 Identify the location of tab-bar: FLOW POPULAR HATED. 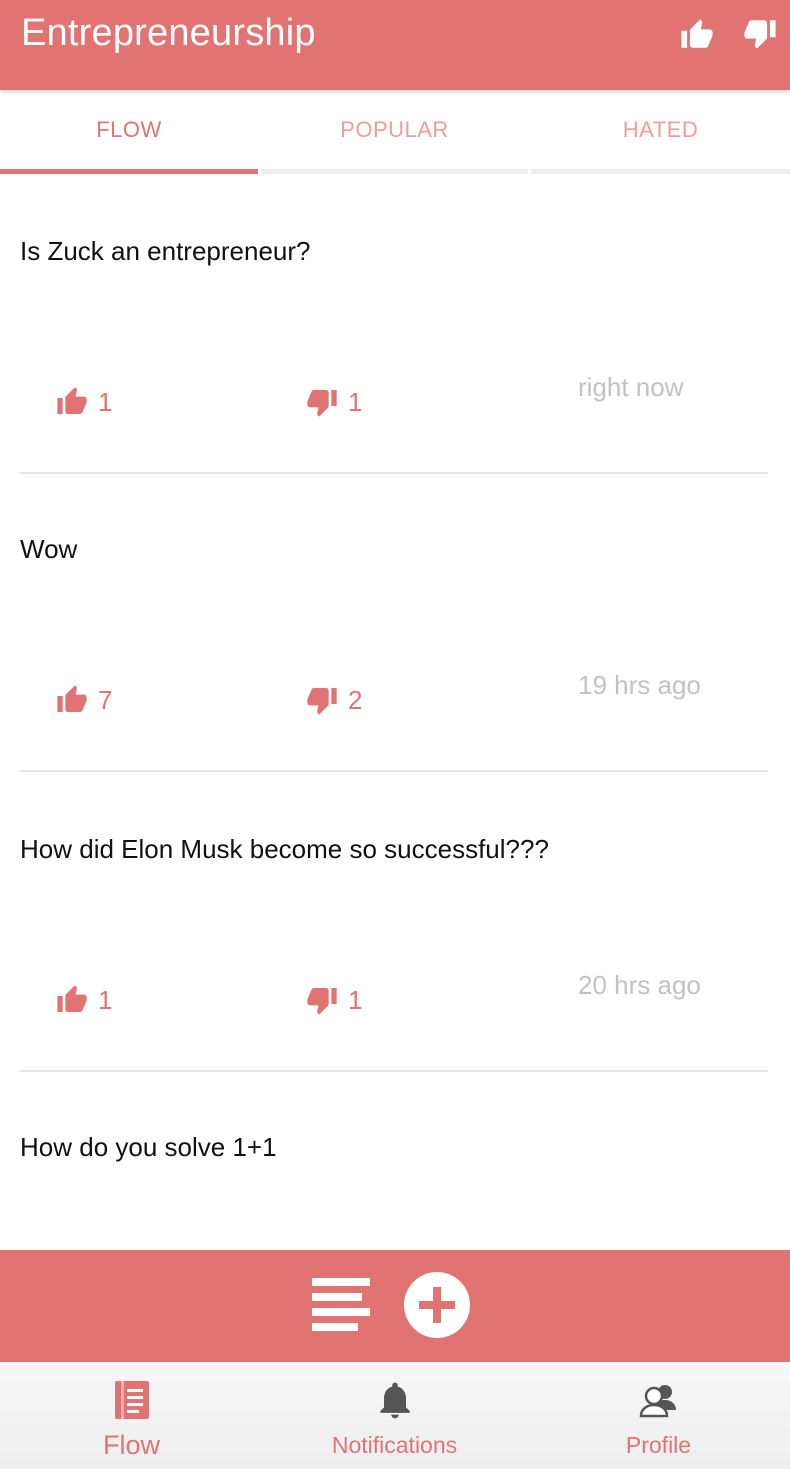
(395, 132).